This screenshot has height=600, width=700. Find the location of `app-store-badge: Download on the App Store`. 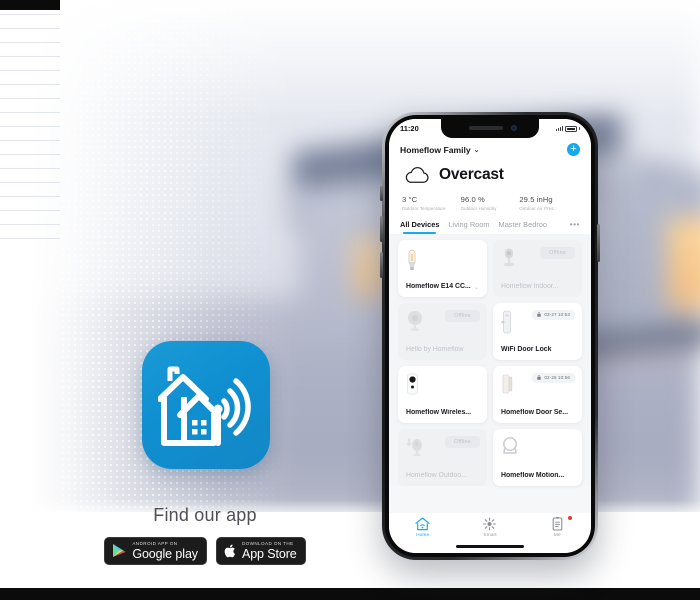

app-store-badge: Download on the App Store is located at coordinates (260, 551).